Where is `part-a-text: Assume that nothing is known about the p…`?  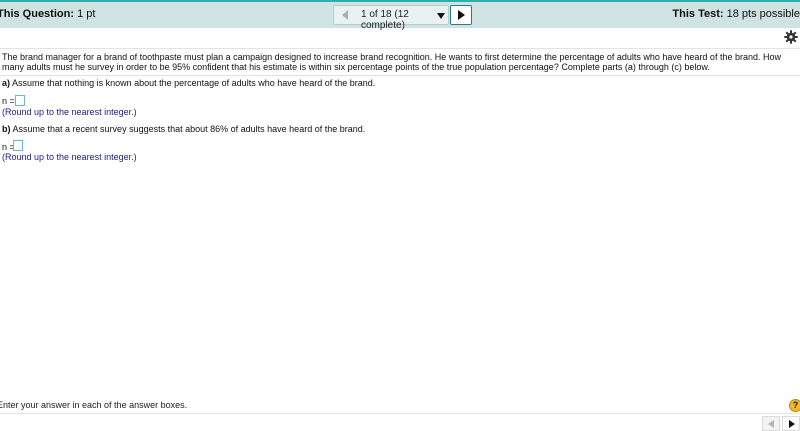
part-a-text: Assume that nothing is known about the p… is located at coordinates (194, 83).